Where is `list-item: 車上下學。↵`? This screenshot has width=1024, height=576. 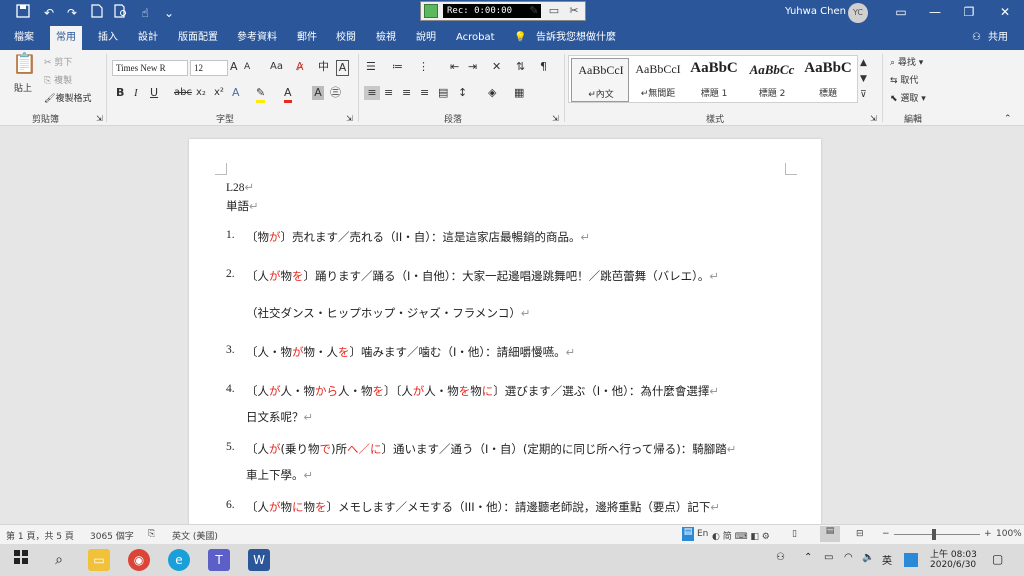
list-item: 車上下學。↵ is located at coordinates (279, 475).